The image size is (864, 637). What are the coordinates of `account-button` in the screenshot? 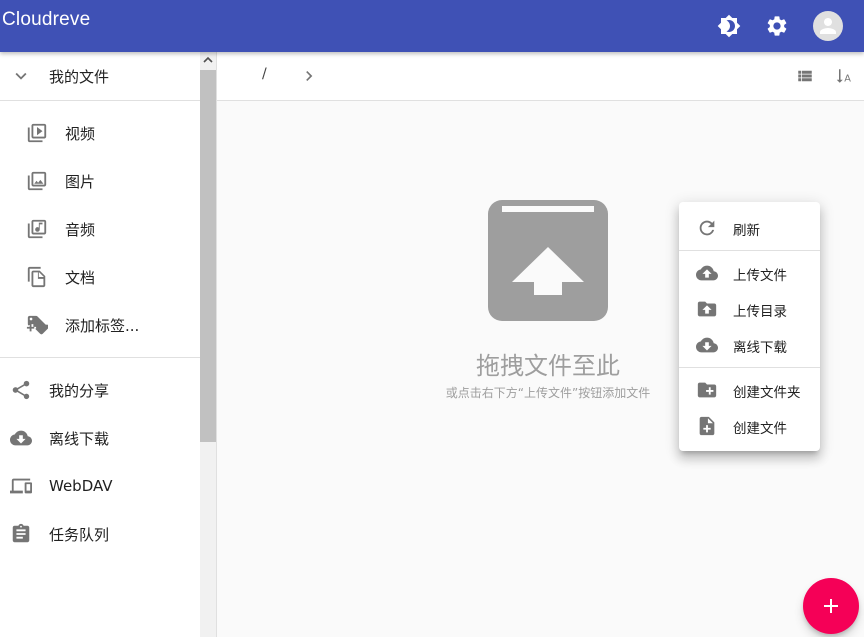 It's located at (828, 26).